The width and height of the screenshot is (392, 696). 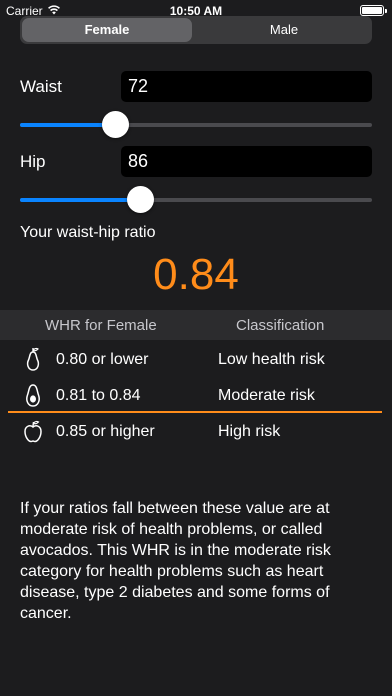 I want to click on row-classification: High risk, so click(x=249, y=431).